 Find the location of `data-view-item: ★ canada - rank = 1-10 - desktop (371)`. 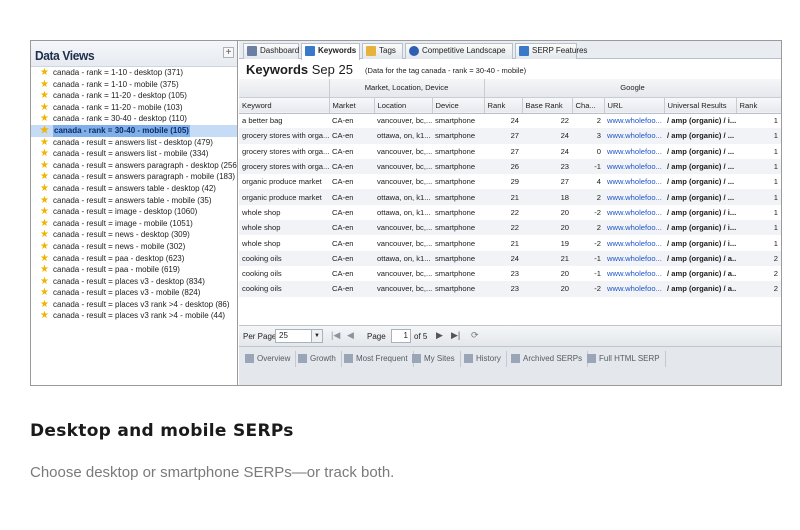

data-view-item: ★ canada - rank = 1-10 - desktop (371) is located at coordinates (134, 73).